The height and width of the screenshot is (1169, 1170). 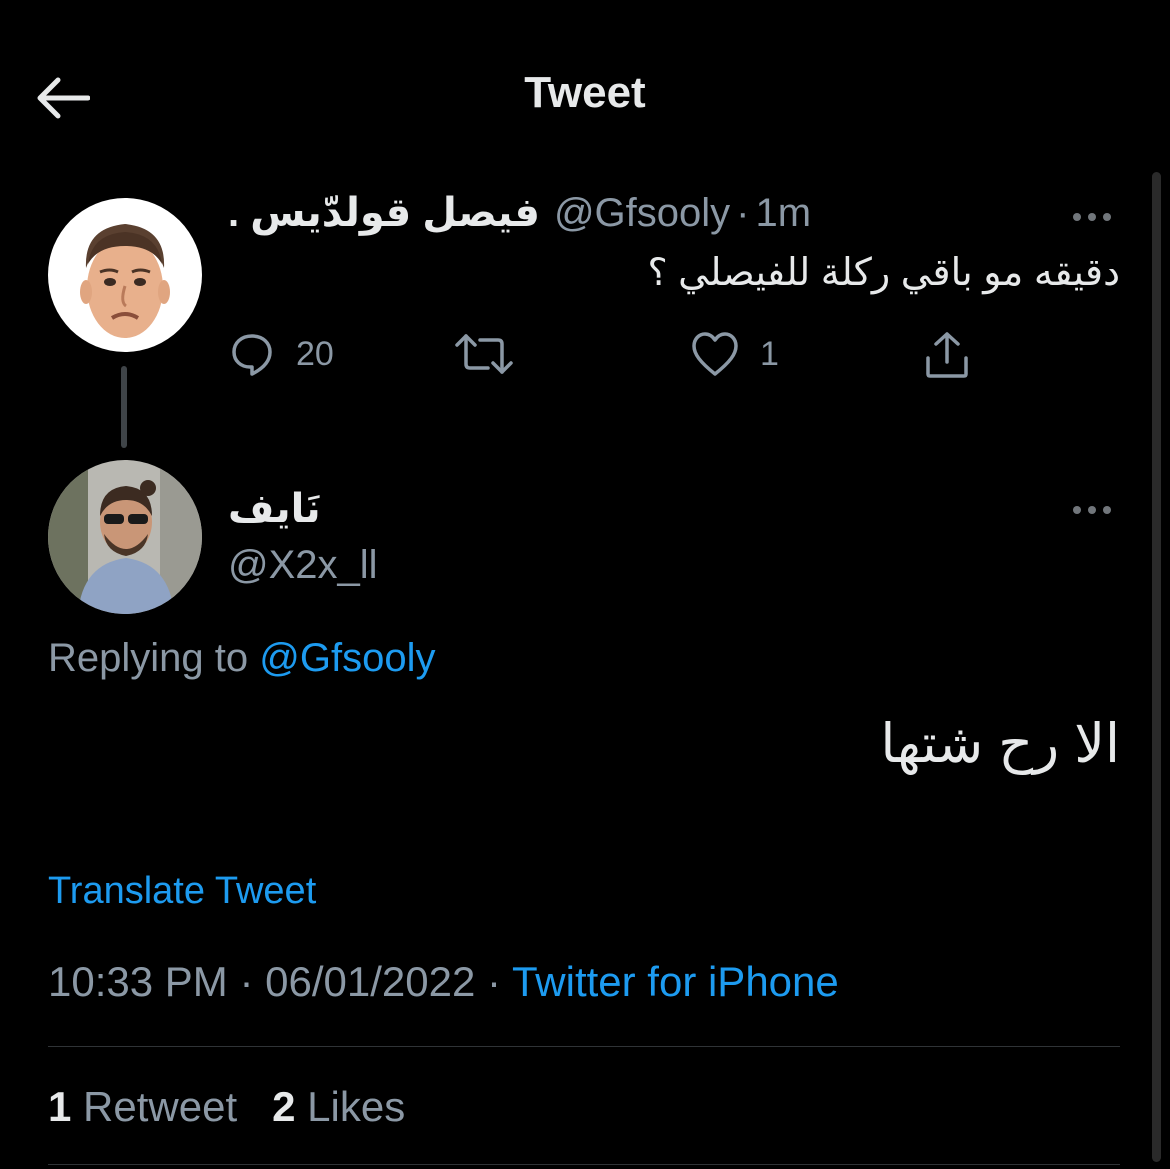 What do you see at coordinates (284, 1106) in the screenshot?
I see `likes-count: 2` at bounding box center [284, 1106].